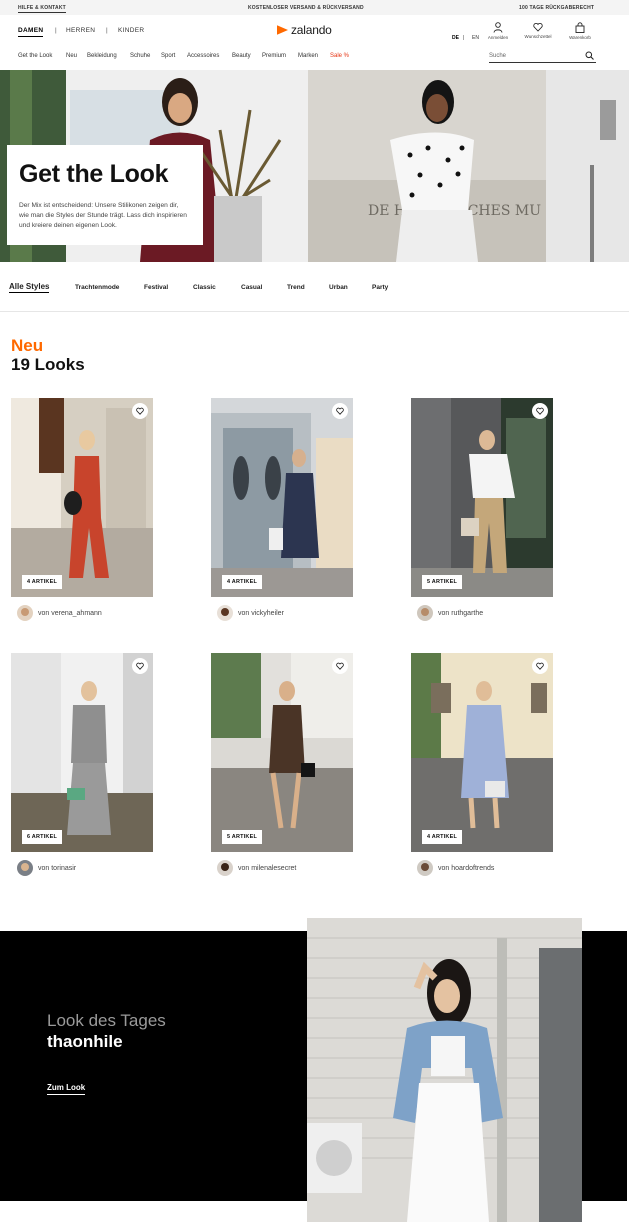 Image resolution: width=629 pixels, height=1229 pixels. What do you see at coordinates (538, 30) in the screenshot?
I see `wishlist-button: Wunschzettel` at bounding box center [538, 30].